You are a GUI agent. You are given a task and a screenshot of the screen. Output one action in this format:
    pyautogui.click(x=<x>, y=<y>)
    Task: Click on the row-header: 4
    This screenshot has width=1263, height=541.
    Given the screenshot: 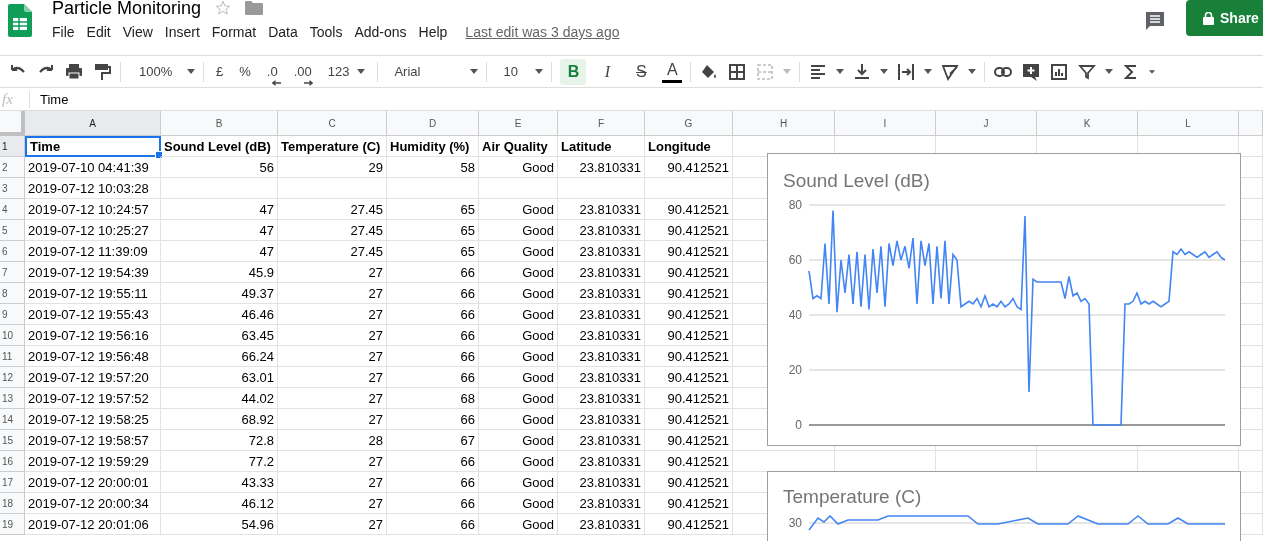 What is the action you would take?
    pyautogui.click(x=12, y=209)
    